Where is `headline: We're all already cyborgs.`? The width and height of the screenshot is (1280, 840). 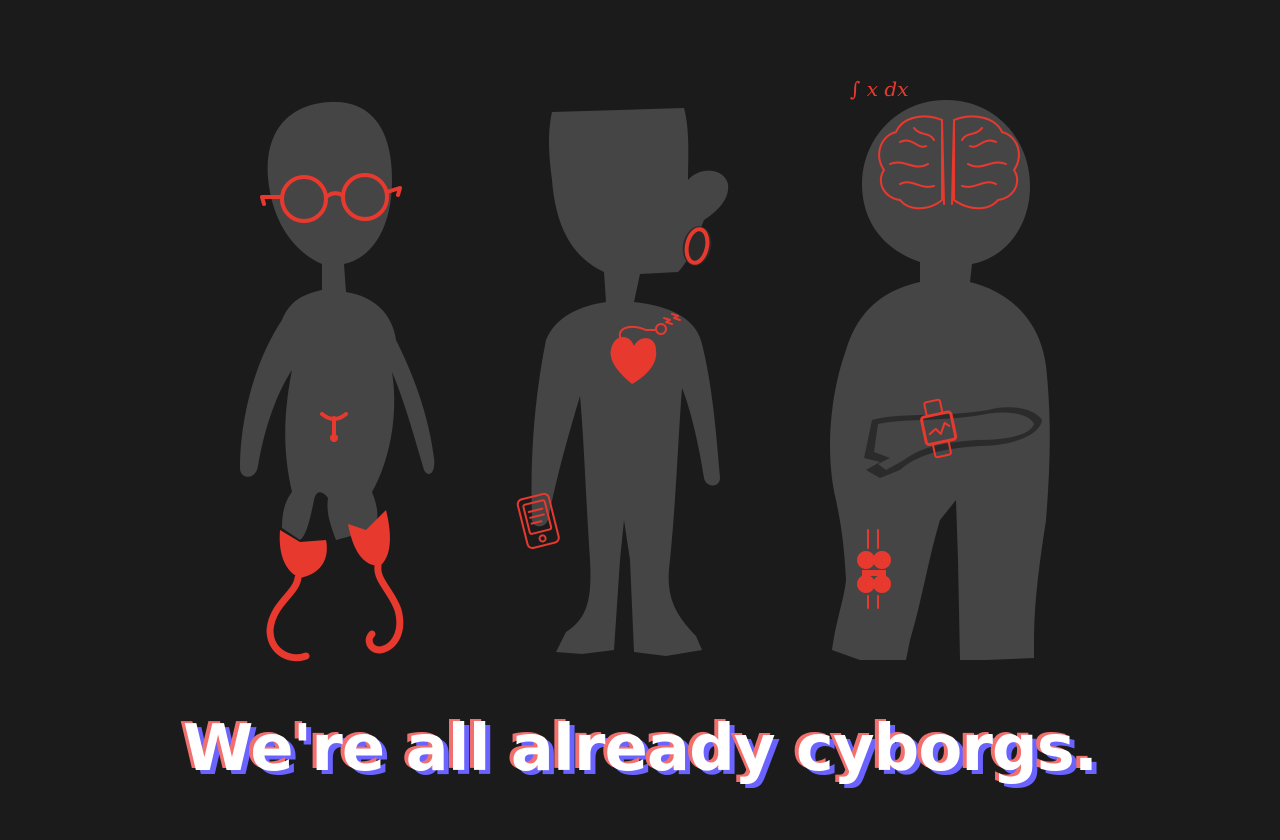 headline: We're all already cyborgs. is located at coordinates (640, 749).